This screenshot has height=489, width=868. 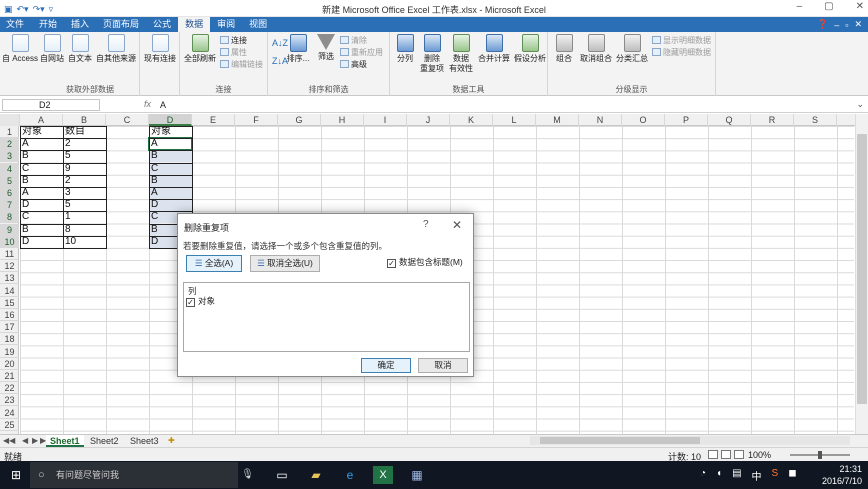 What do you see at coordinates (104, 441) in the screenshot?
I see `sheet-tab-sheet2: Sheet2` at bounding box center [104, 441].